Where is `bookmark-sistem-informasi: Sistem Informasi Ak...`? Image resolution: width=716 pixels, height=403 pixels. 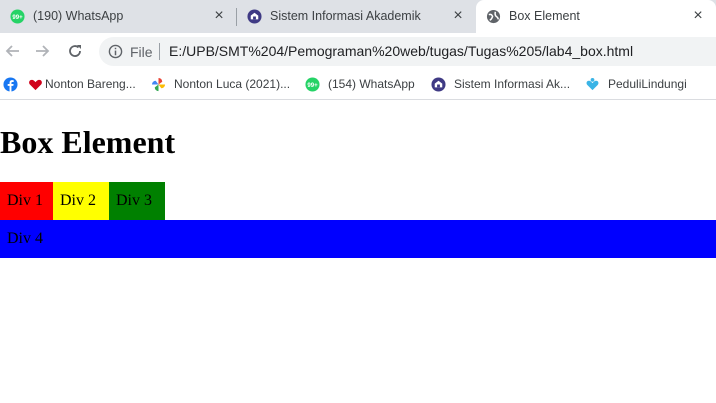 bookmark-sistem-informasi: Sistem Informasi Ak... is located at coordinates (500, 84).